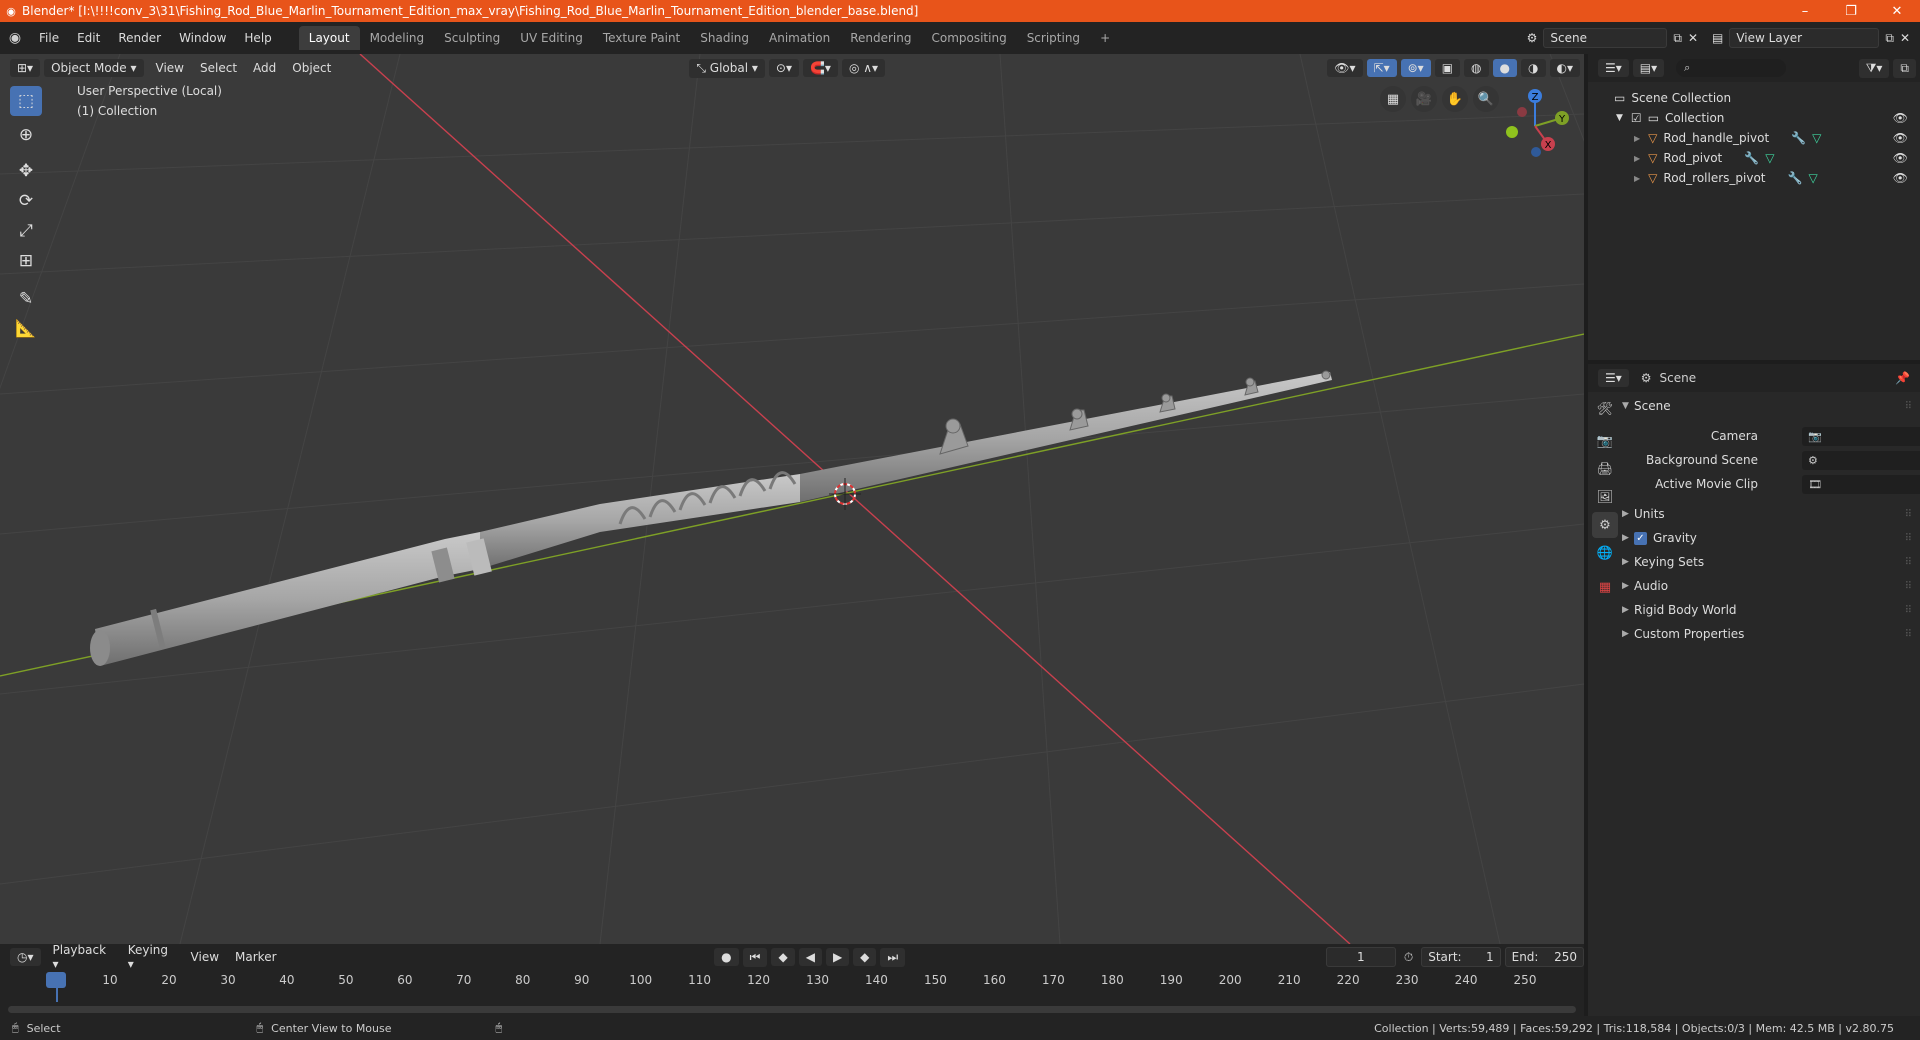 The image size is (1920, 1040). What do you see at coordinates (472, 38) in the screenshot?
I see `tab-sculpting: Sculpting` at bounding box center [472, 38].